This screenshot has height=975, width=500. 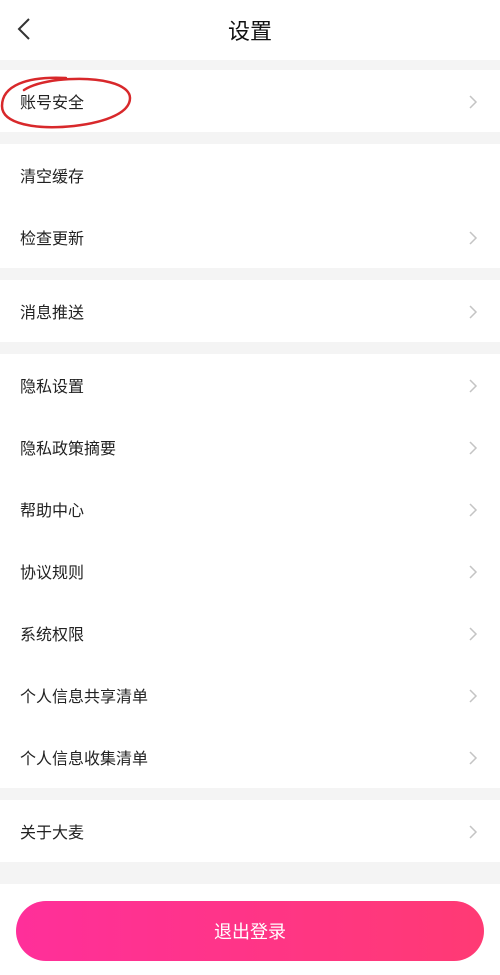 I want to click on group-about: 关于大麦, so click(x=250, y=831).